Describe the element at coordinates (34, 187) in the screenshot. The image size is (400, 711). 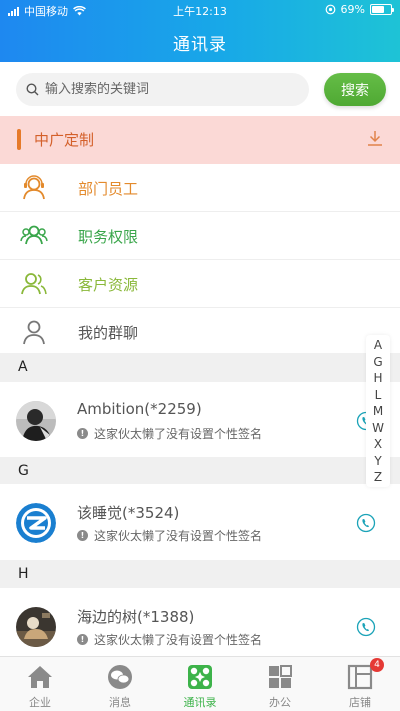
I see `department-staff-icon` at that location.